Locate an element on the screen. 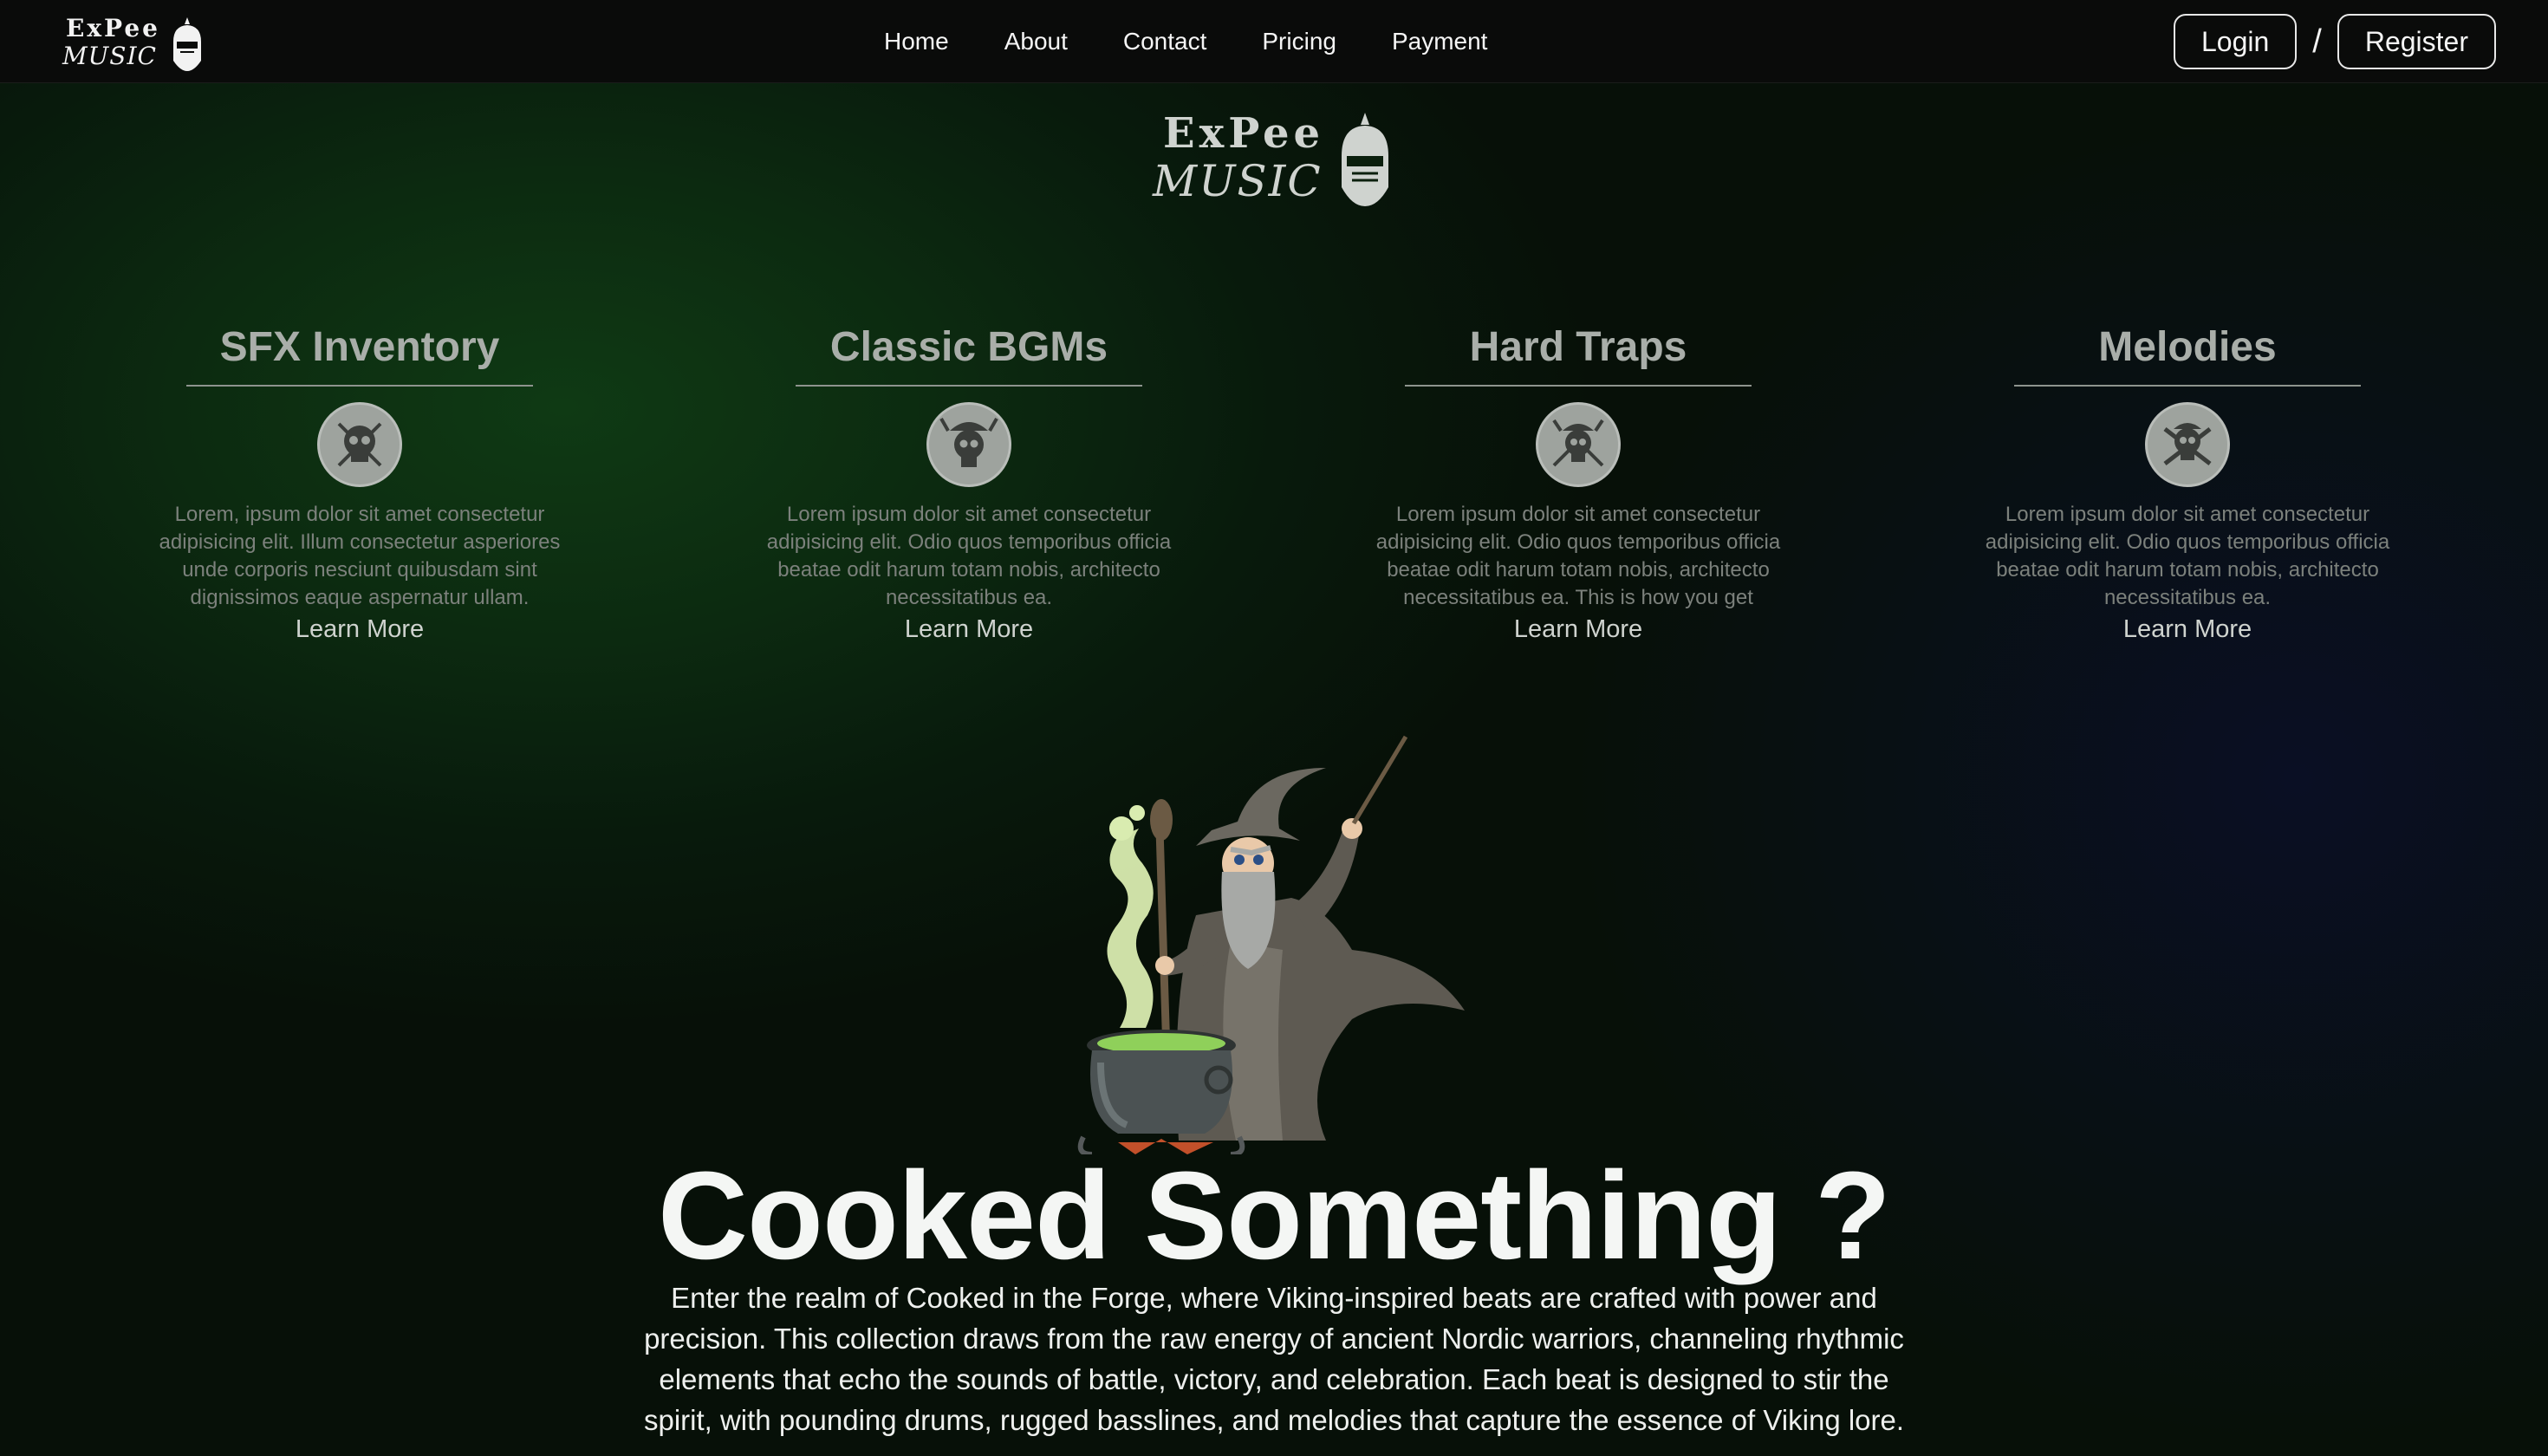 The height and width of the screenshot is (1456, 2548). nav-link-pricing: Pricing is located at coordinates (1299, 41).